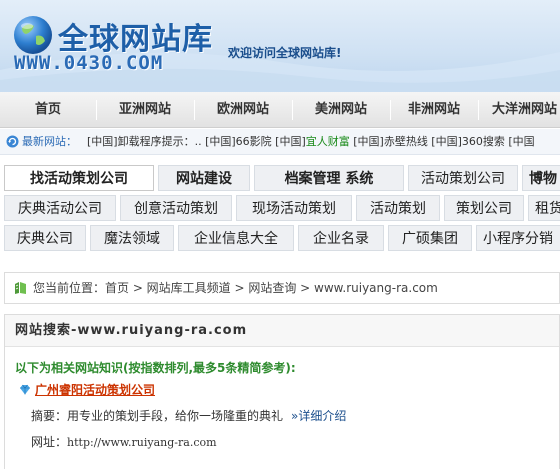  Describe the element at coordinates (204, 178) in the screenshot. I see `tag-link: 网站建设` at that location.